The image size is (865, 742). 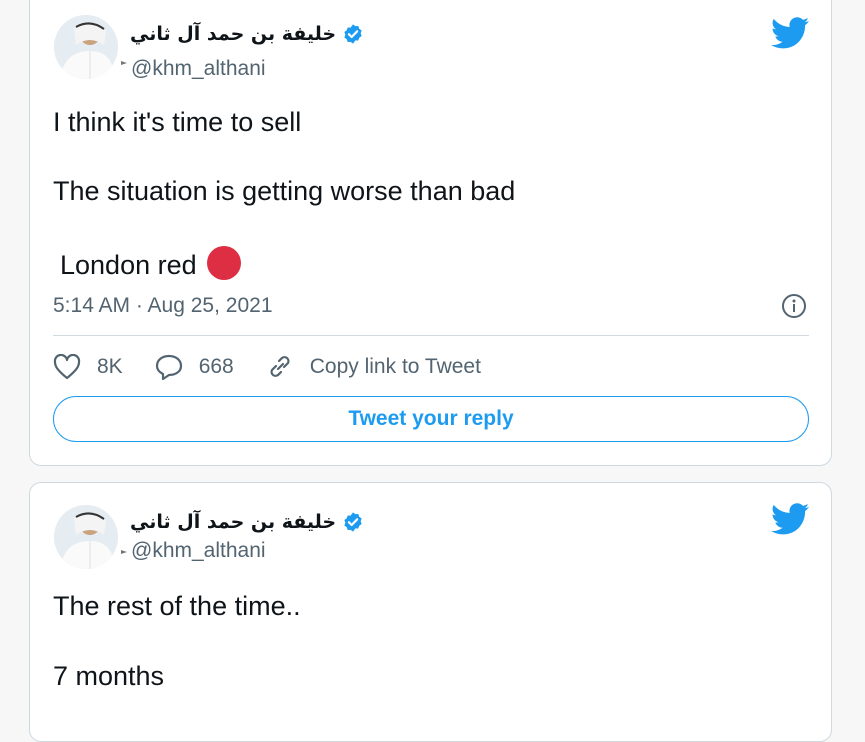 What do you see at coordinates (284, 191) in the screenshot?
I see `tweet-text-line: The situation is getting worse than bad` at bounding box center [284, 191].